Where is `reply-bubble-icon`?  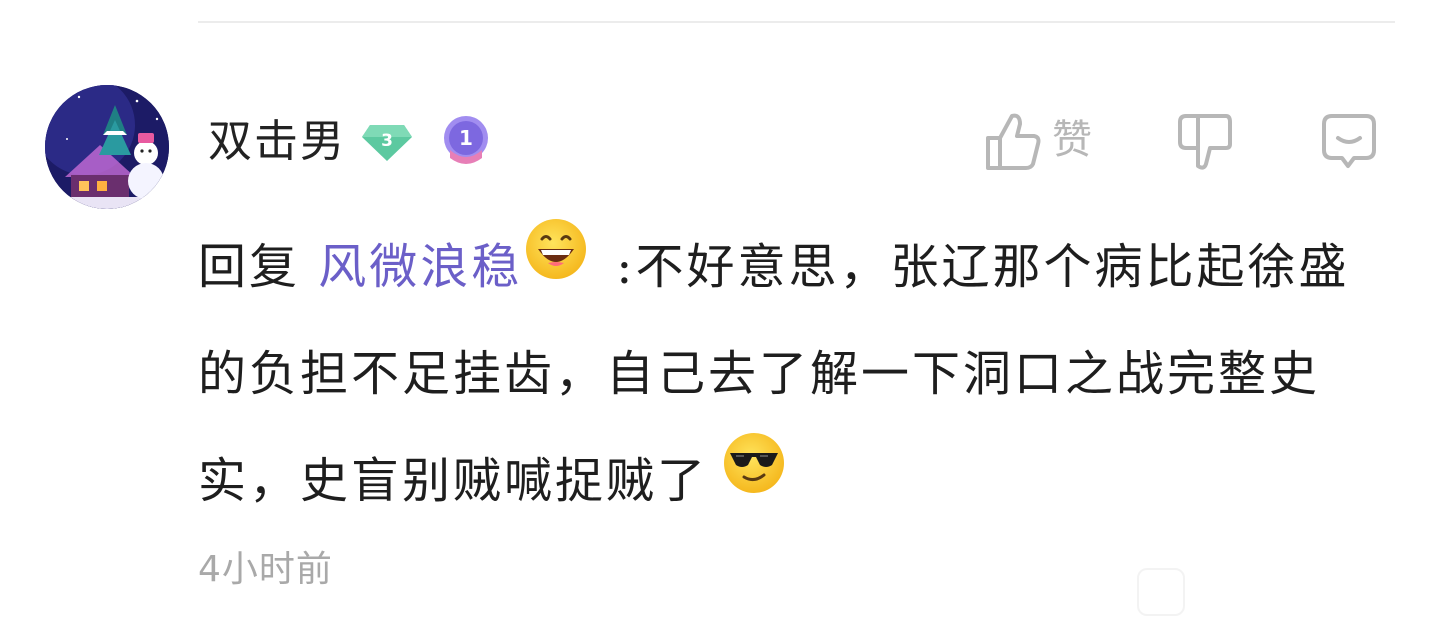 reply-bubble-icon is located at coordinates (1349, 143).